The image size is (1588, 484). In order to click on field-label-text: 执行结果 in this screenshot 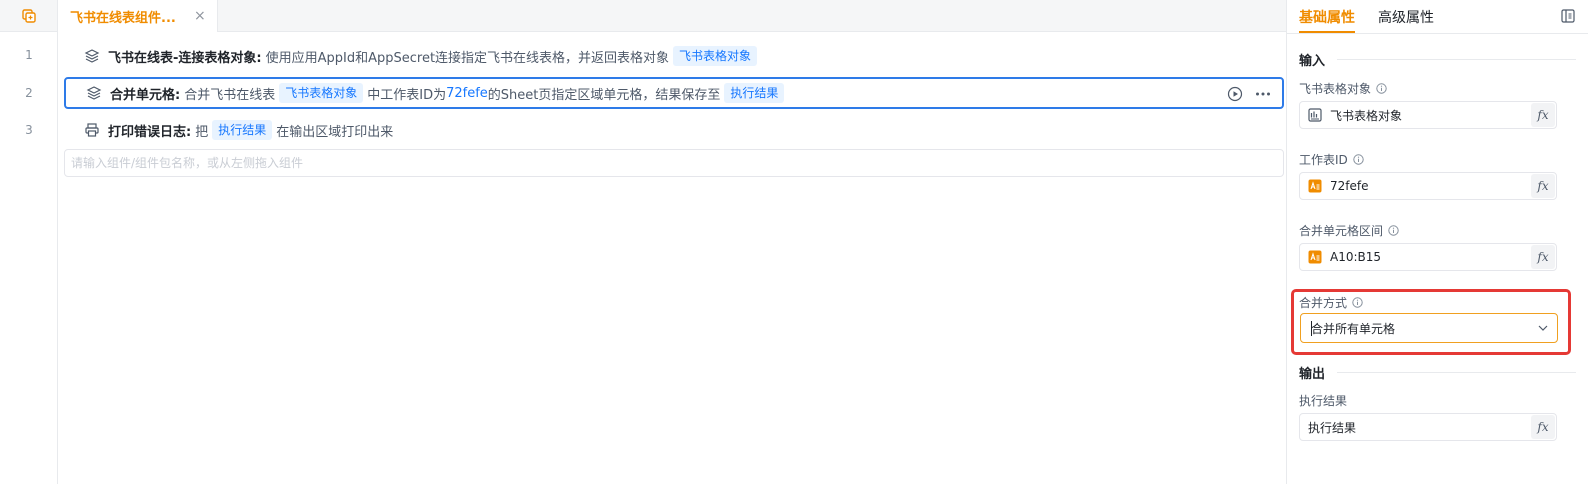, I will do `click(1323, 401)`.